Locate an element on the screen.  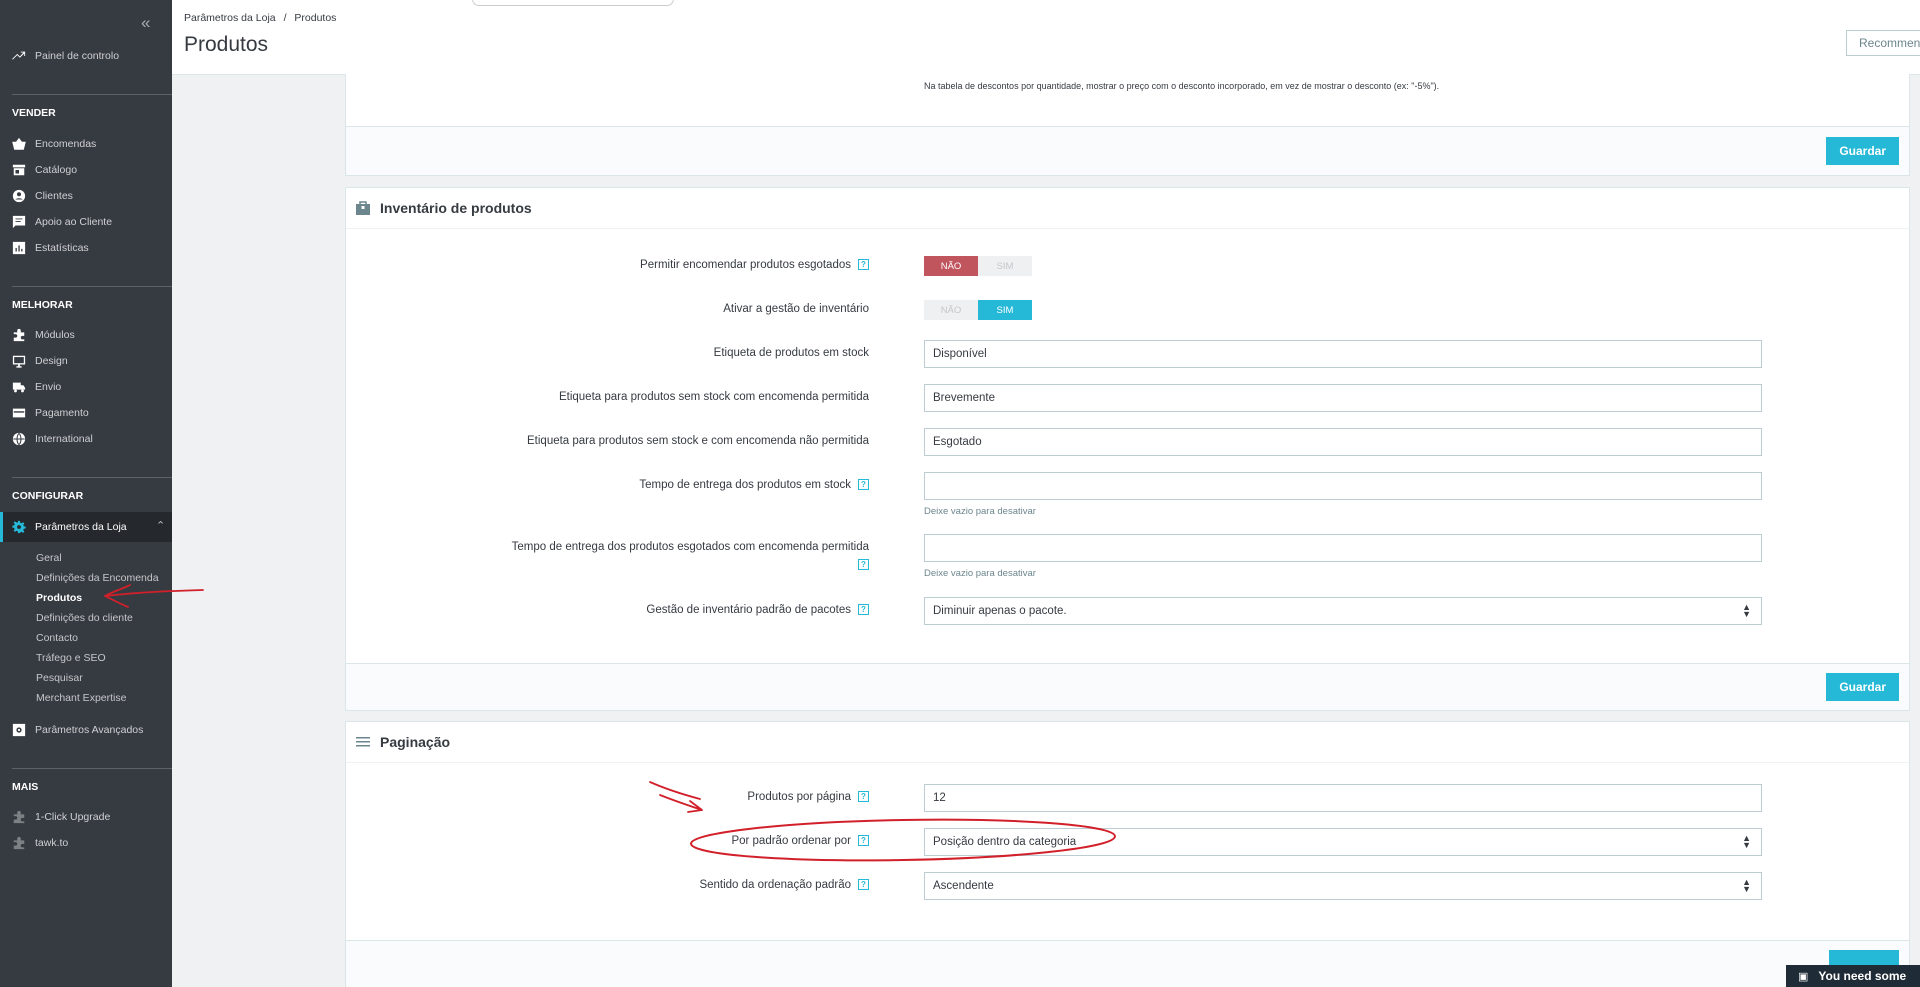
monitor-icon is located at coordinates (19, 361).